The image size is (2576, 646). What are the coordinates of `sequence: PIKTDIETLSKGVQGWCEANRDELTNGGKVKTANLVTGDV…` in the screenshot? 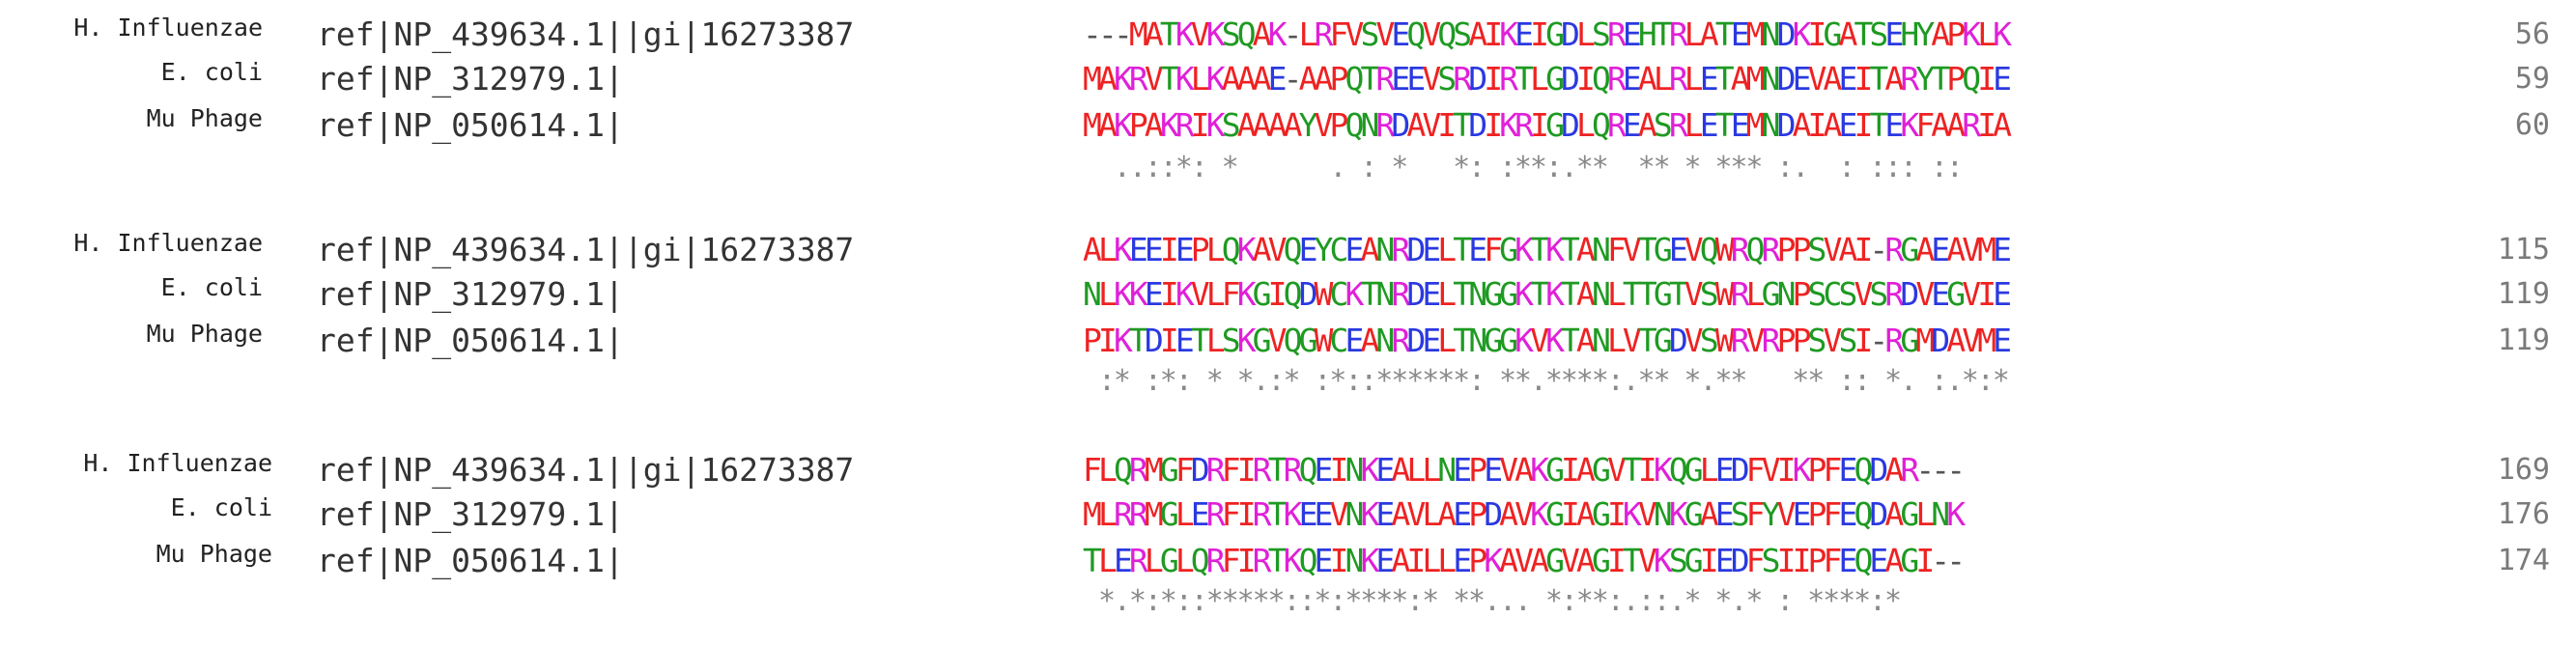 It's located at (1547, 340).